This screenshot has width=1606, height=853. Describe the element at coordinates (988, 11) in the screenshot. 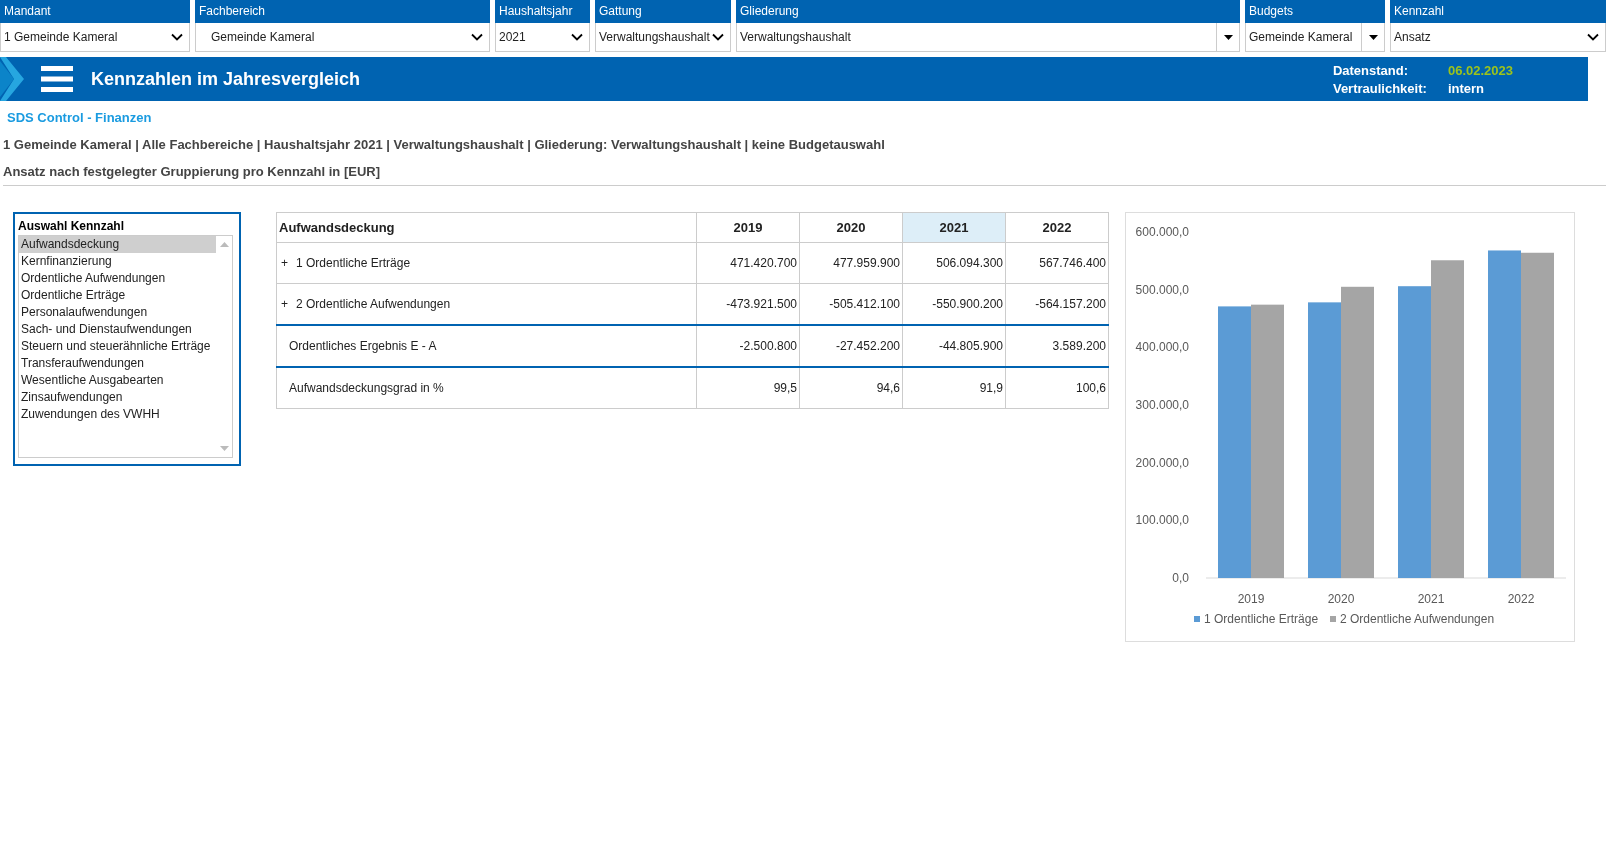

I see `filter-label: Gliederung` at that location.